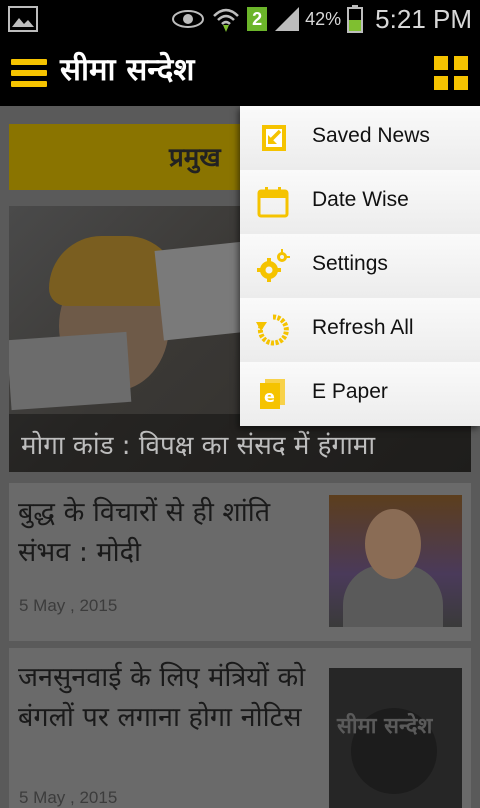 The width and height of the screenshot is (480, 808). I want to click on app-title: सीमा सन्देश, so click(127, 70).